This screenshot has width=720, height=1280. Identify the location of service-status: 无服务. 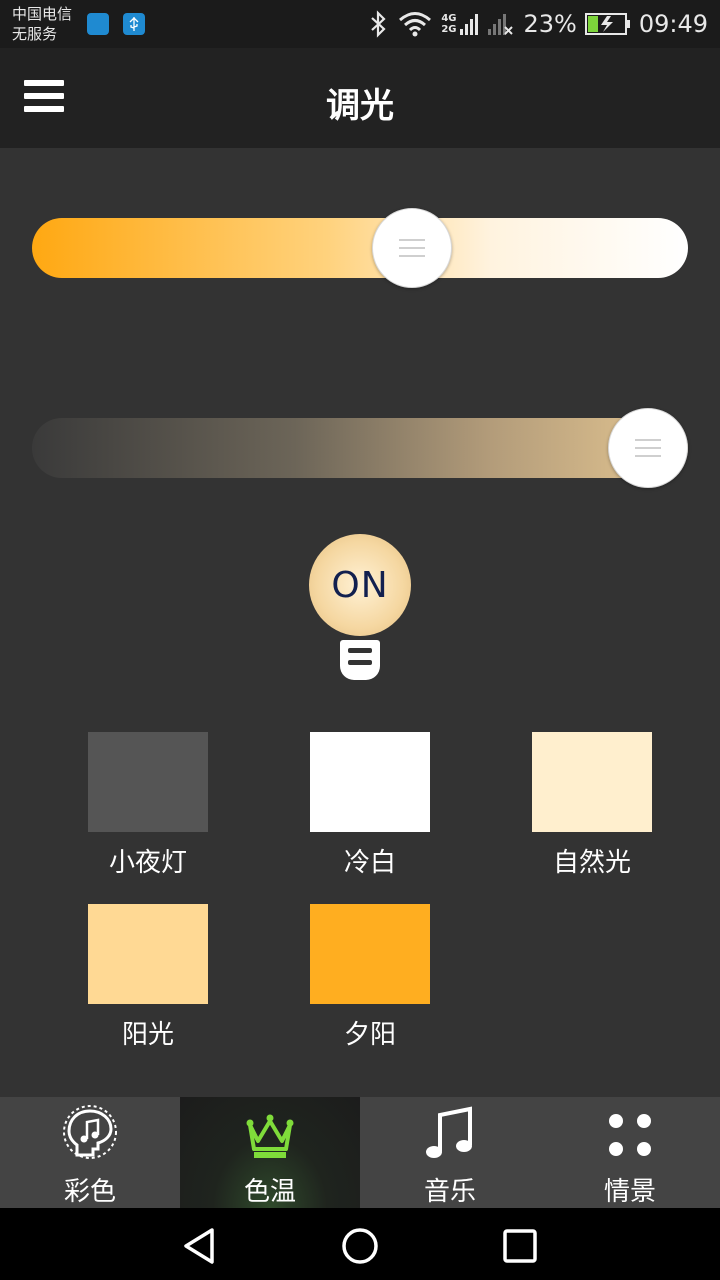
(35, 34).